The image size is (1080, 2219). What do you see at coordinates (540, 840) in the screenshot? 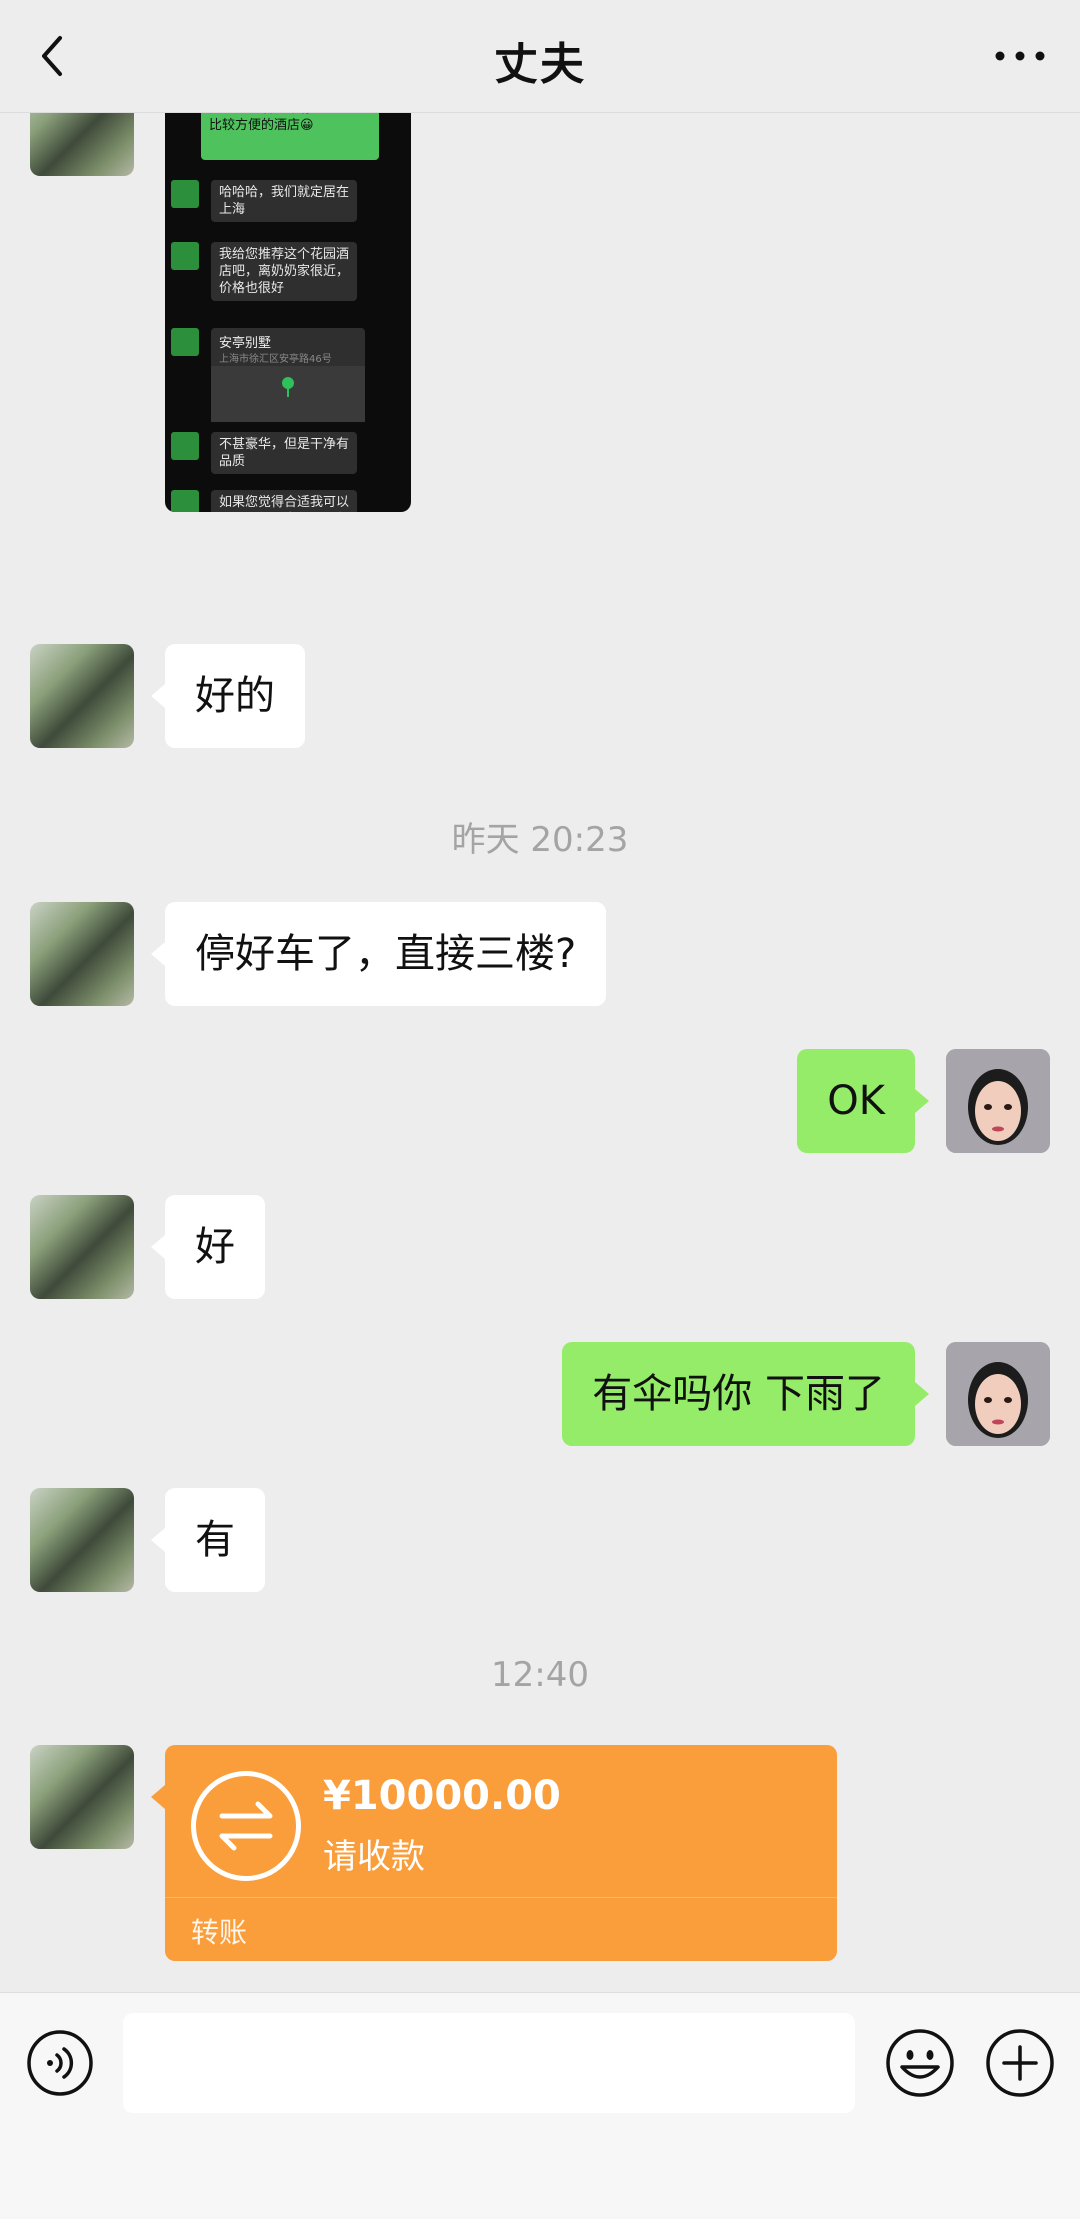
I see `timestamp: 昨天 20:23` at bounding box center [540, 840].